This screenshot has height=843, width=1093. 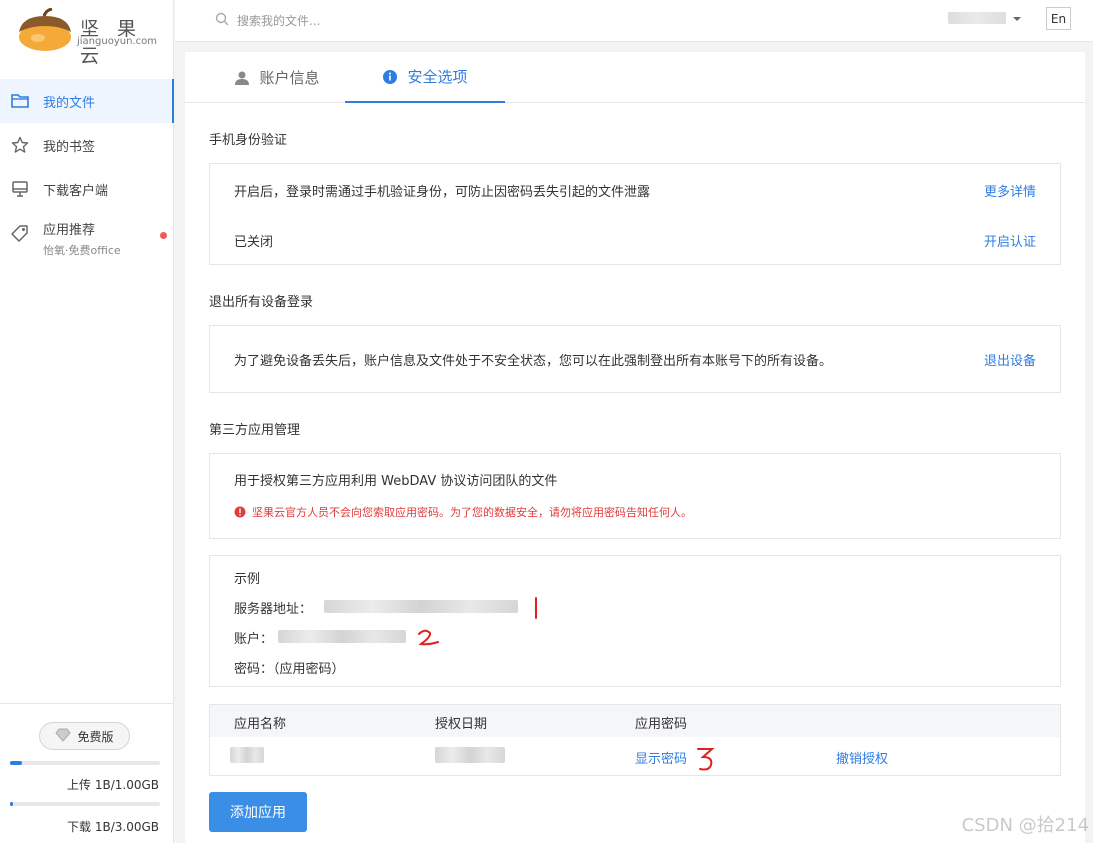 I want to click on example-box: 示例 服务器地址： 账户： 密码：（应用密码）, so click(x=635, y=621).